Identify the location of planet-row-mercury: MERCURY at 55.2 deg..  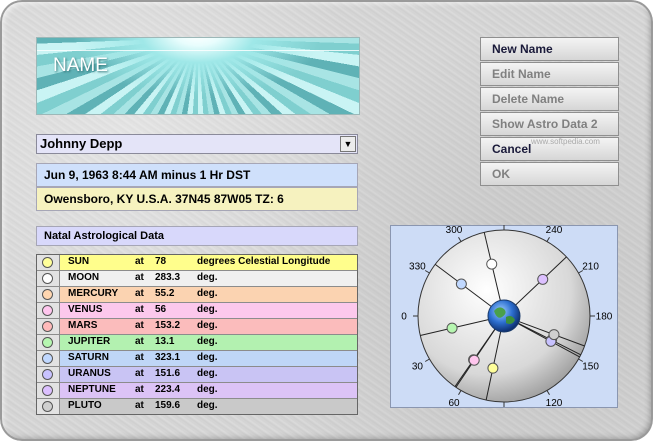
(197, 295).